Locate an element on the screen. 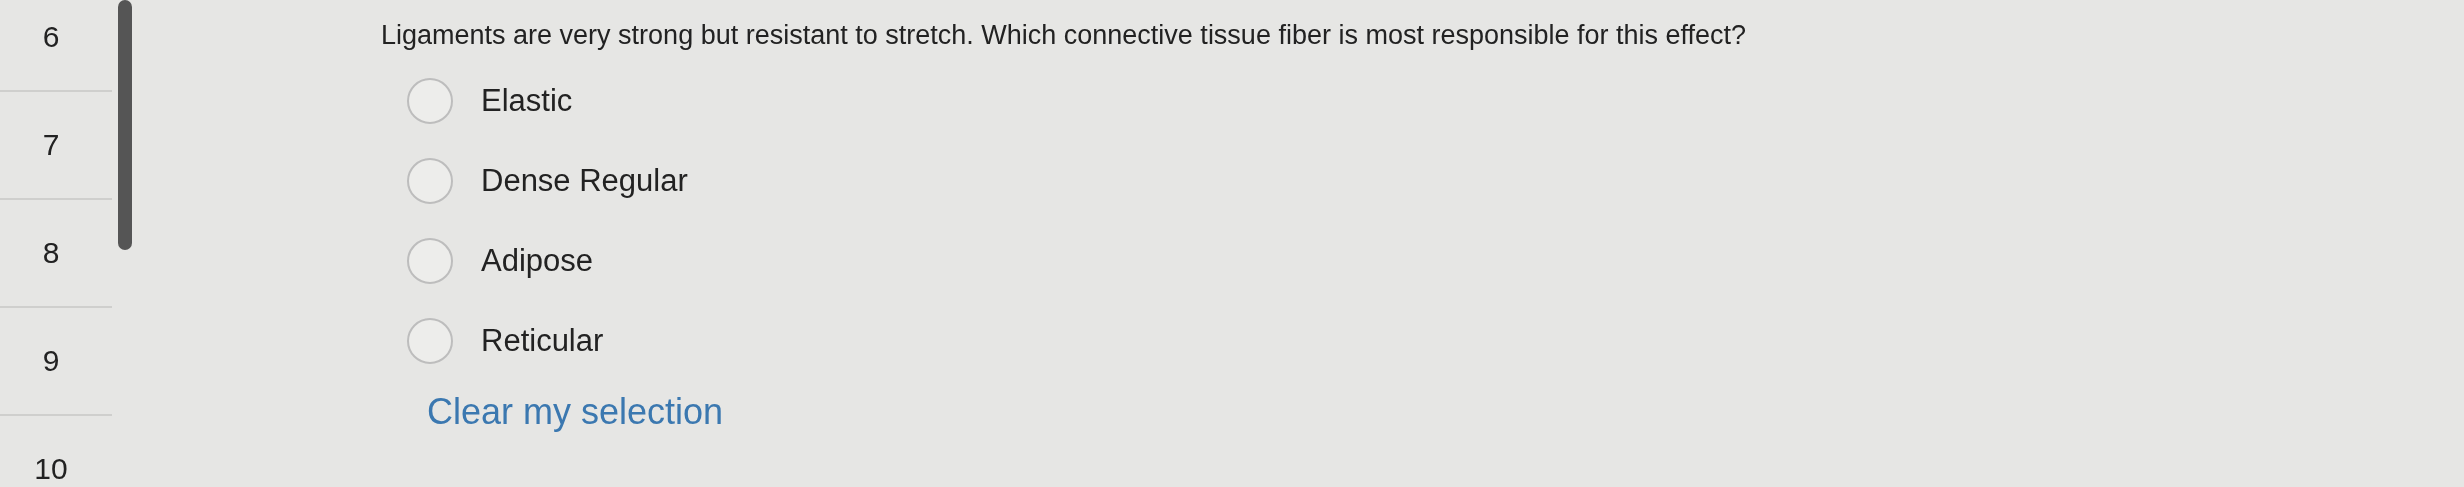 The image size is (2464, 487). question-nav-item: 6 is located at coordinates (56, 46).